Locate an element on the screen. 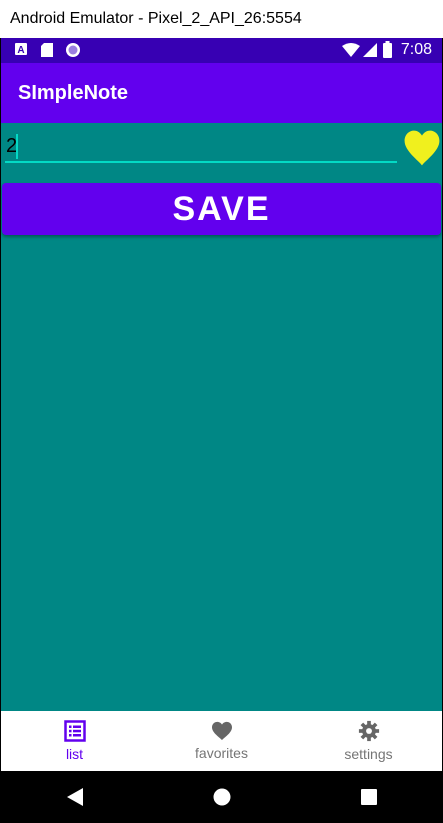  favorite-heart-icon is located at coordinates (422, 148).